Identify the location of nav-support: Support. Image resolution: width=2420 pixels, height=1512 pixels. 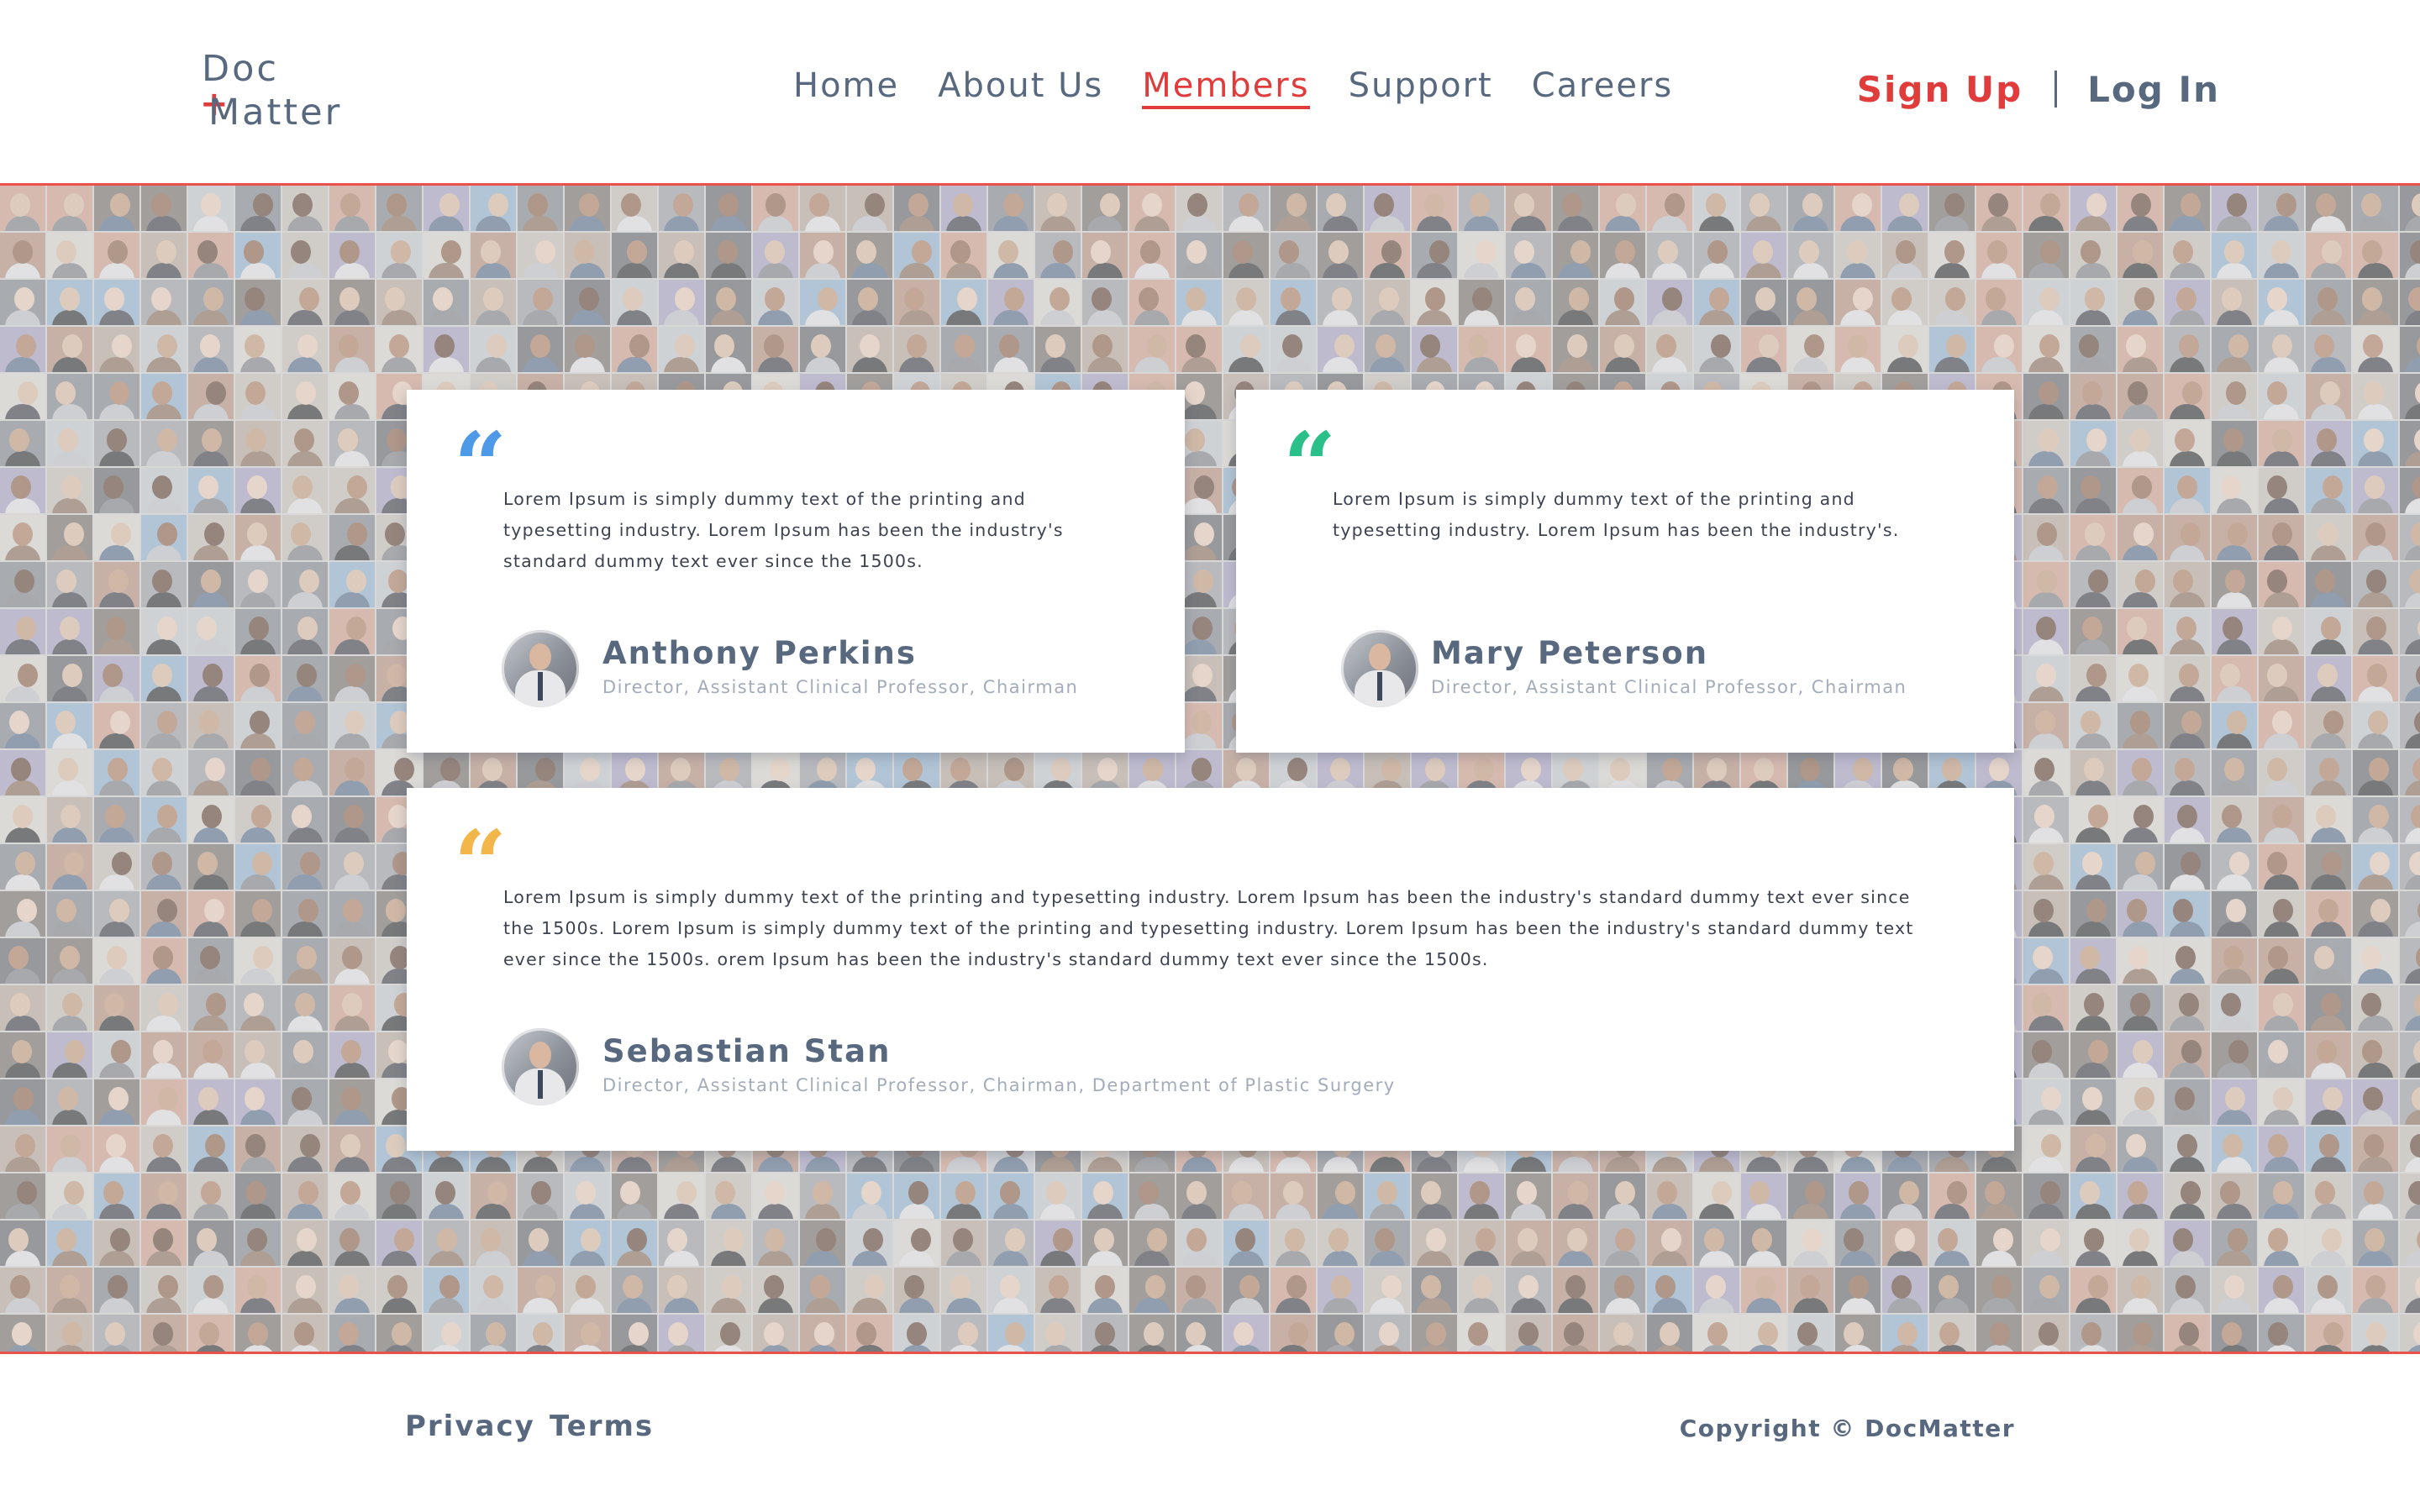
(1421, 87).